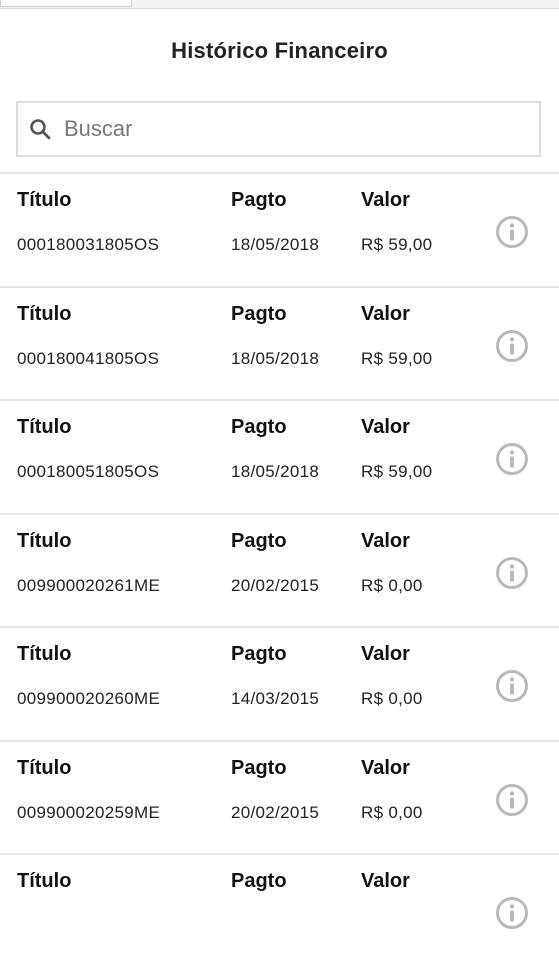  I want to click on search-icon, so click(40, 129).